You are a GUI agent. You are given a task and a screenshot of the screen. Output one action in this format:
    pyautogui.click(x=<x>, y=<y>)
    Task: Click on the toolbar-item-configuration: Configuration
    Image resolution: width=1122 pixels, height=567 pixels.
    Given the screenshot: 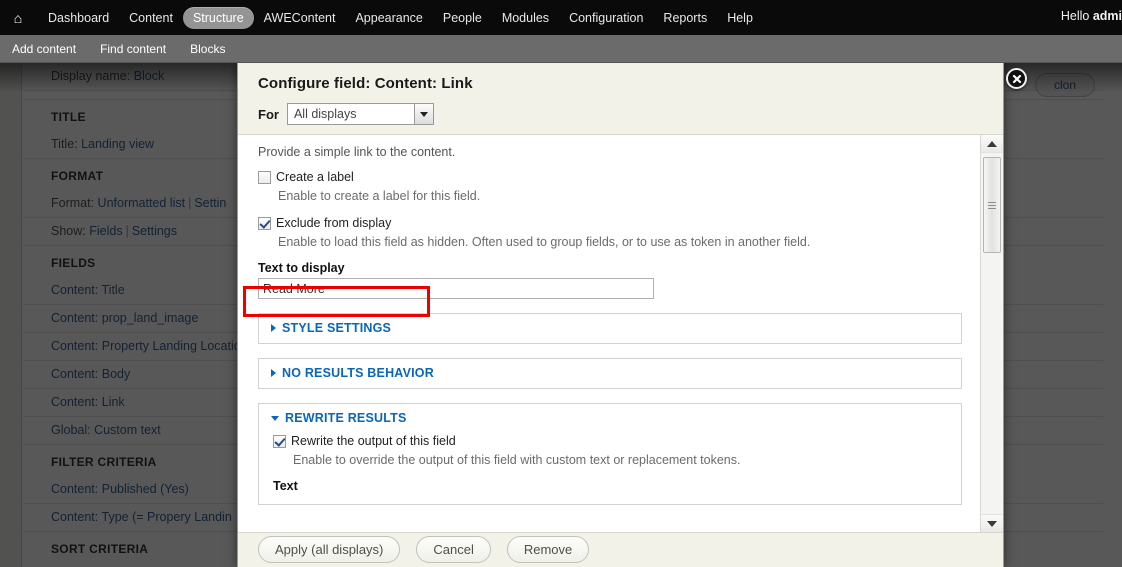 What is the action you would take?
    pyautogui.click(x=606, y=18)
    